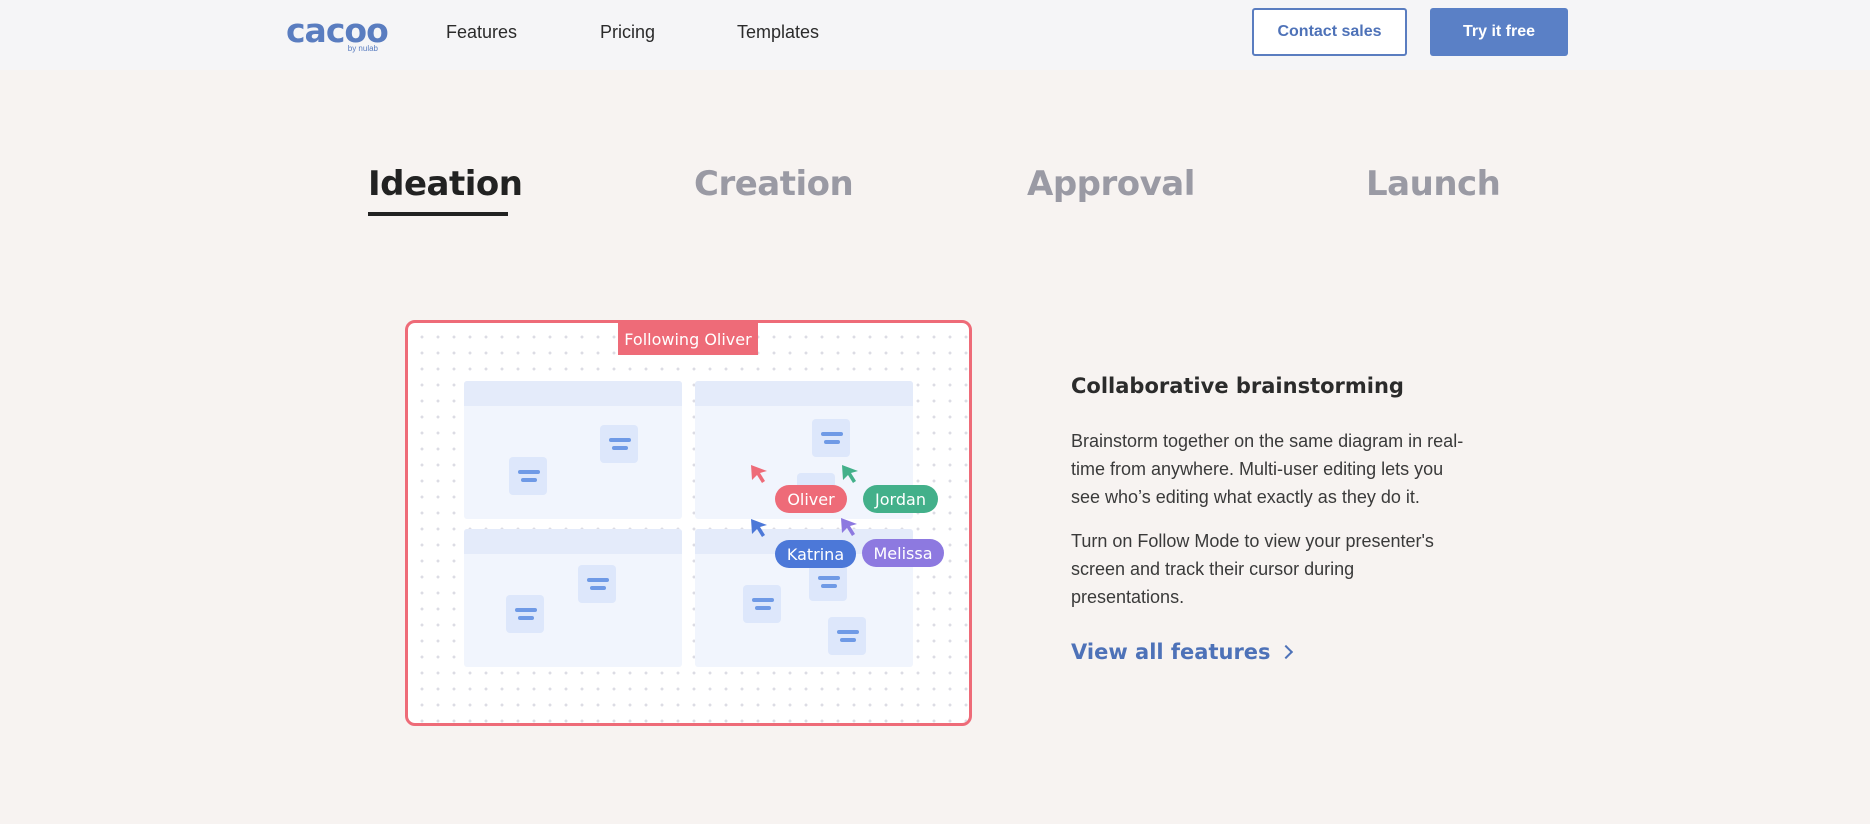 The image size is (1870, 824). I want to click on view-all-features-link: View all features, so click(1182, 652).